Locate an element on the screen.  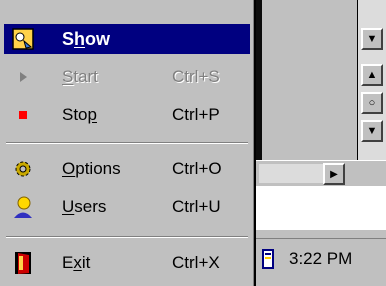
menu-item-start: Start Ctrl+S is located at coordinates (127, 77).